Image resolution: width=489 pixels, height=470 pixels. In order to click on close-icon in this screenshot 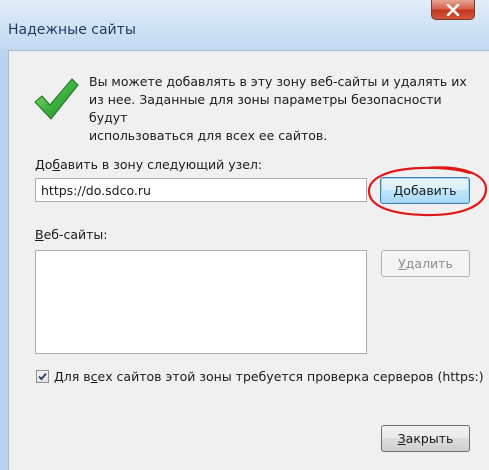, I will do `click(453, 9)`.